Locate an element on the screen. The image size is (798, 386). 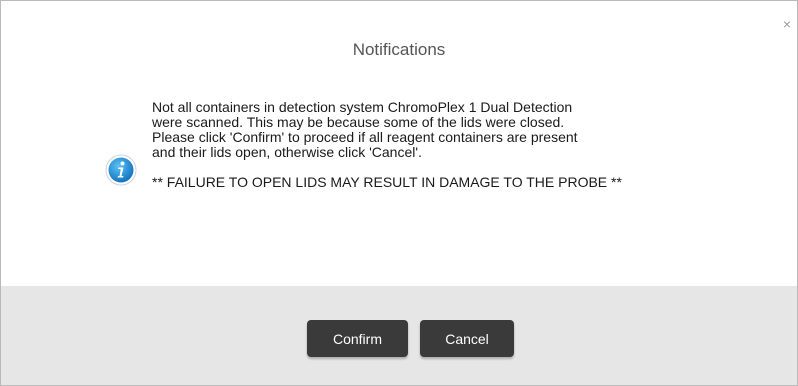
confirm-button: Confirm is located at coordinates (357, 338).